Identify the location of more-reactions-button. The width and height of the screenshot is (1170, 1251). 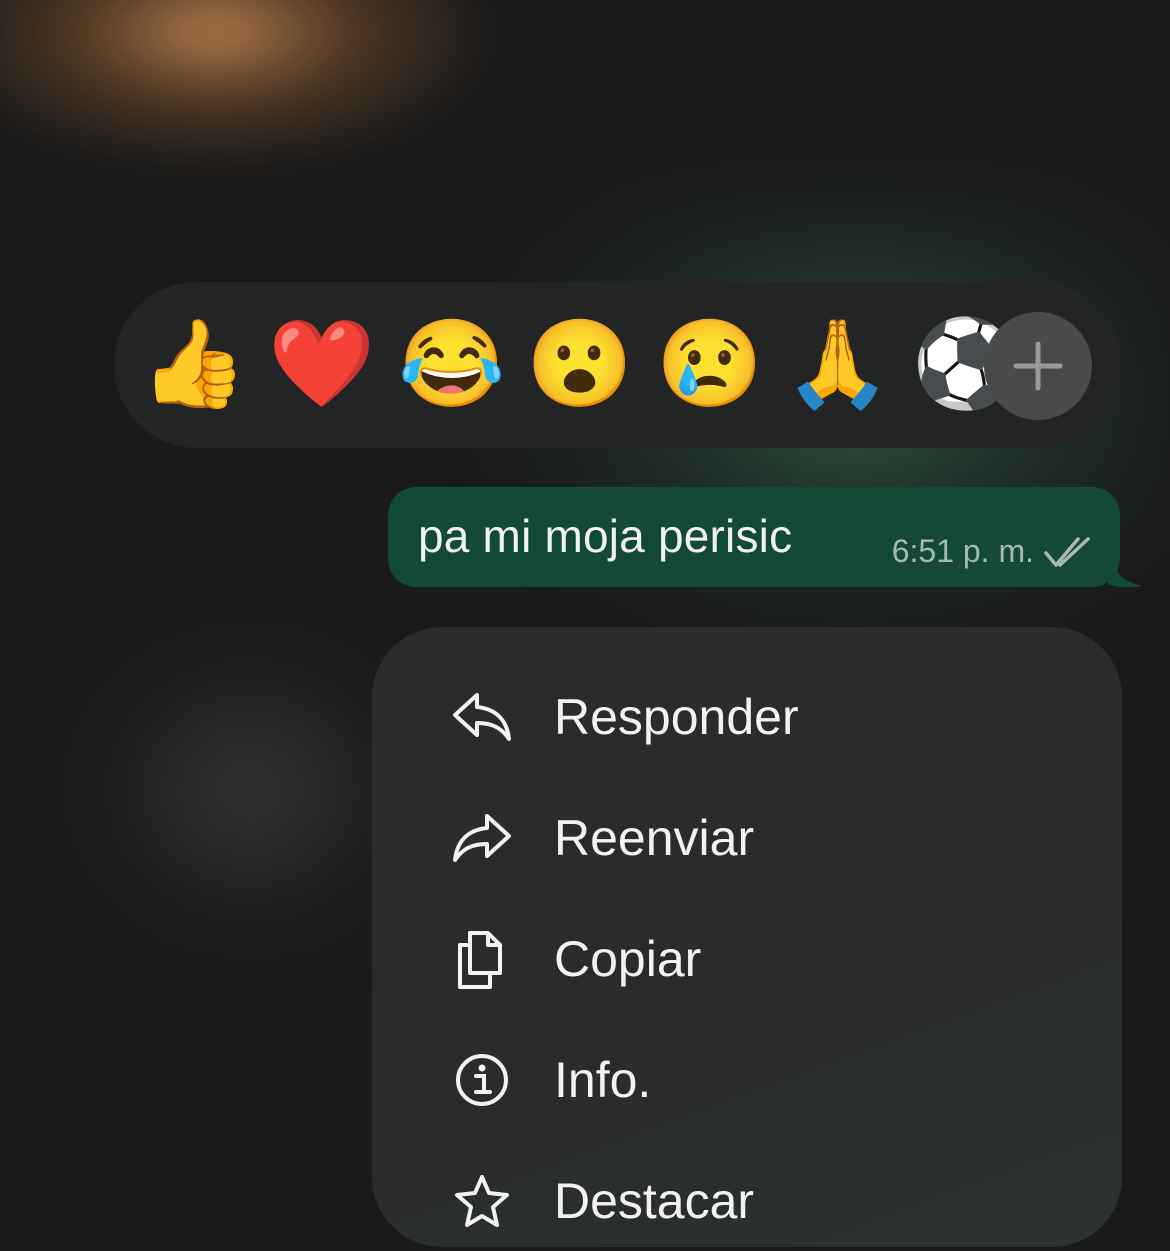
(1038, 366).